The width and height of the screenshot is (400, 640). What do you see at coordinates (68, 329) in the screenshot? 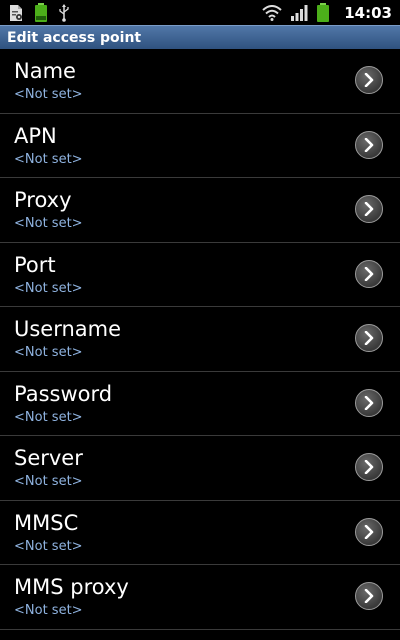
I see `item-title: Username` at bounding box center [68, 329].